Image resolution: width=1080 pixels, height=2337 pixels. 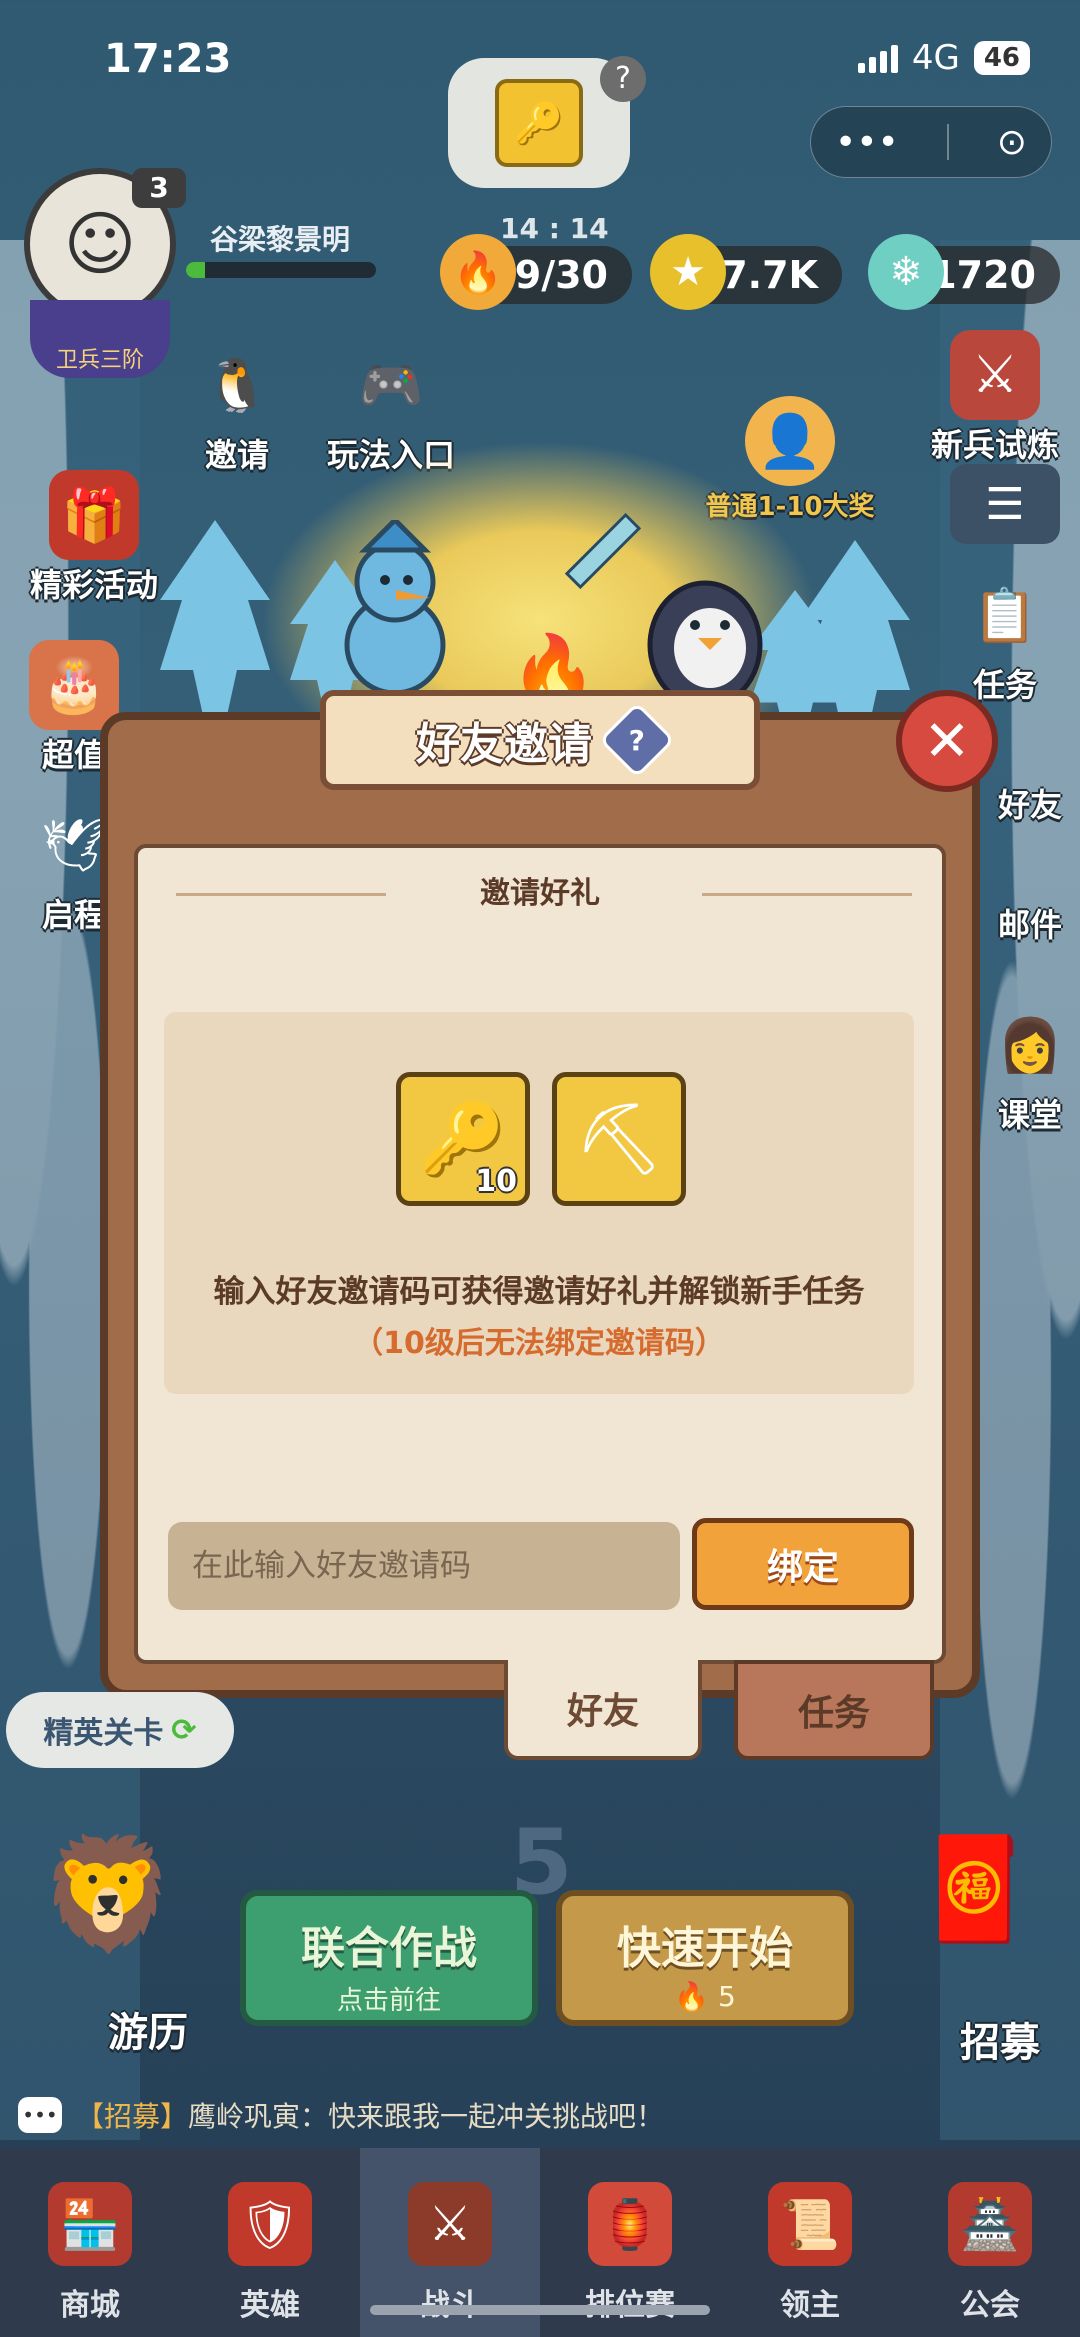 What do you see at coordinates (74, 685) in the screenshot?
I see `cake-icon: 🎂` at bounding box center [74, 685].